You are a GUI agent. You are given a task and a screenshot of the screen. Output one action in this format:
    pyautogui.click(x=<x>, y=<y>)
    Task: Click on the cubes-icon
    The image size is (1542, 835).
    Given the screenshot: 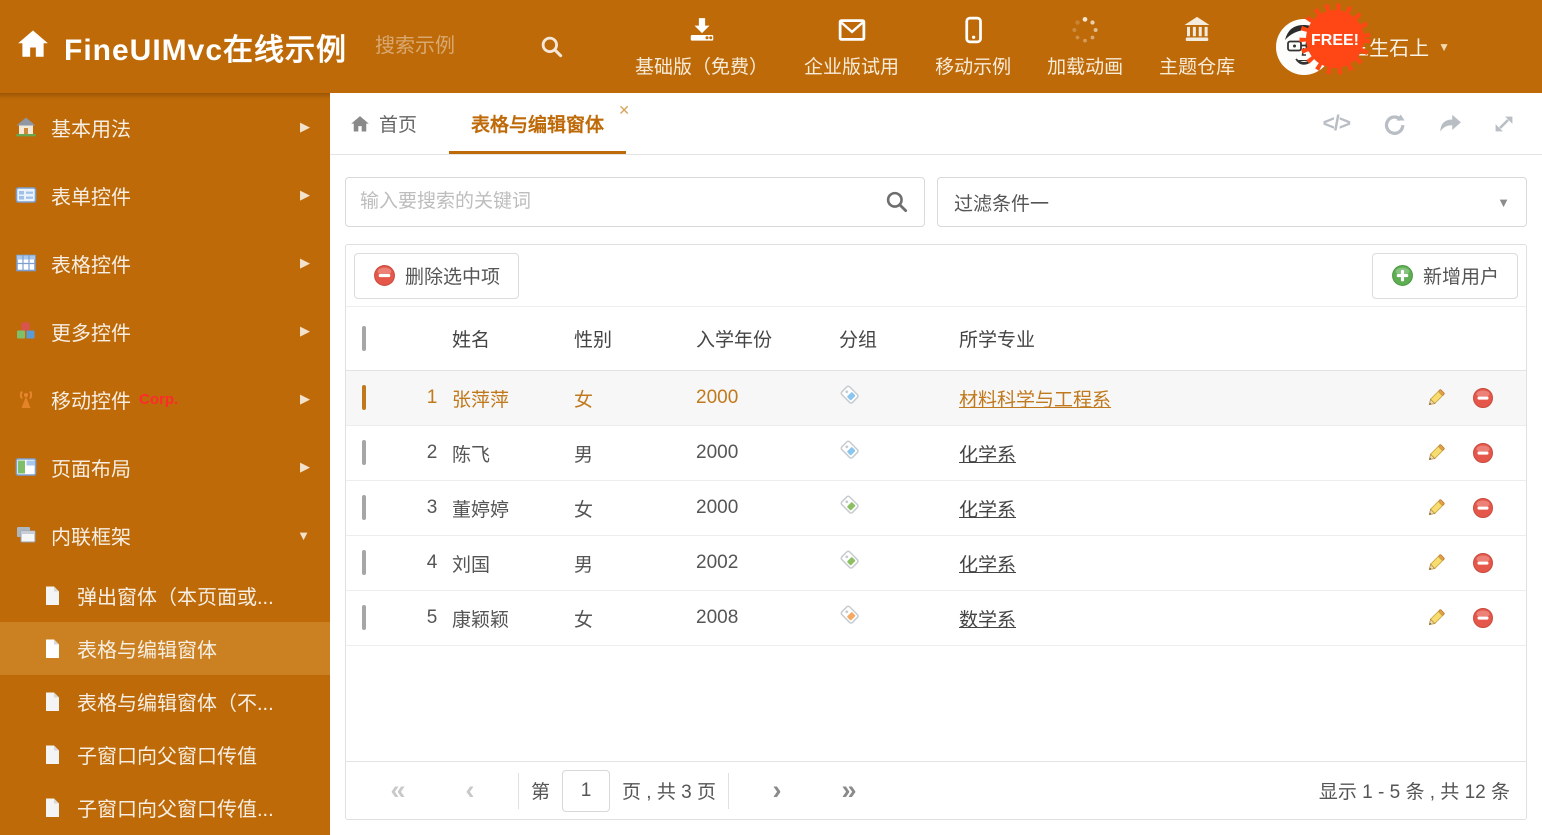 What is the action you would take?
    pyautogui.click(x=26, y=330)
    